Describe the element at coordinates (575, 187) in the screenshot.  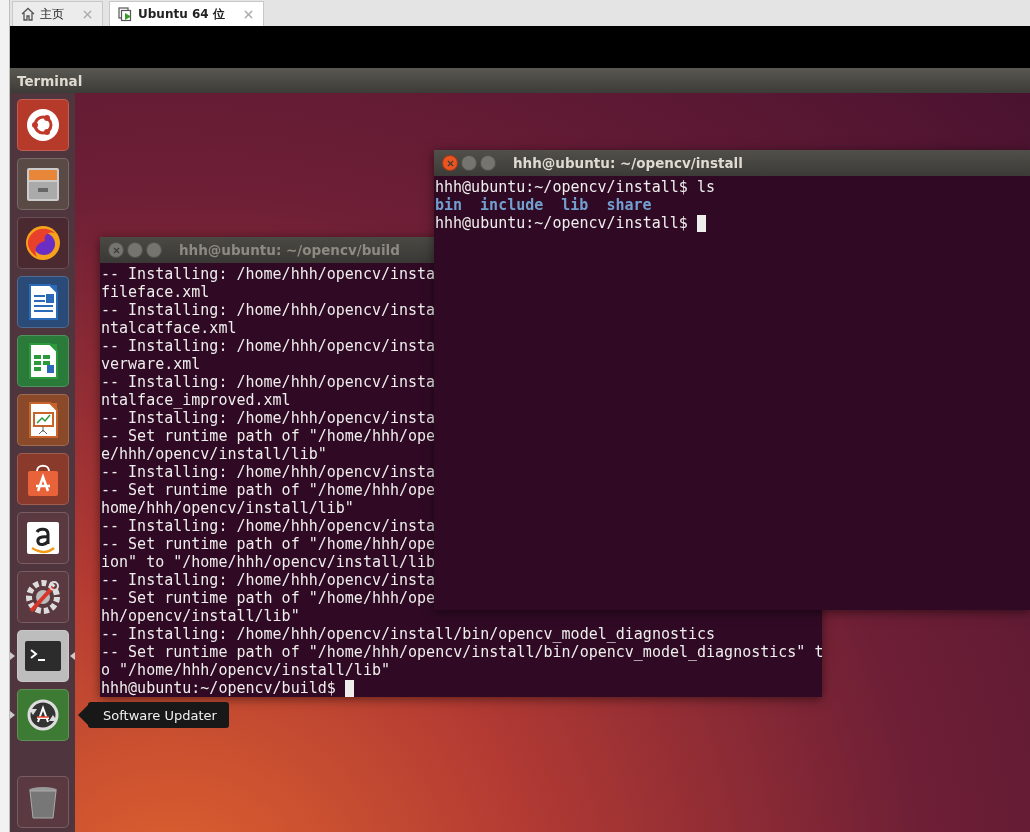
I see `shell-prompt: hhh@ubuntu:~/opencv/install$ ls` at that location.